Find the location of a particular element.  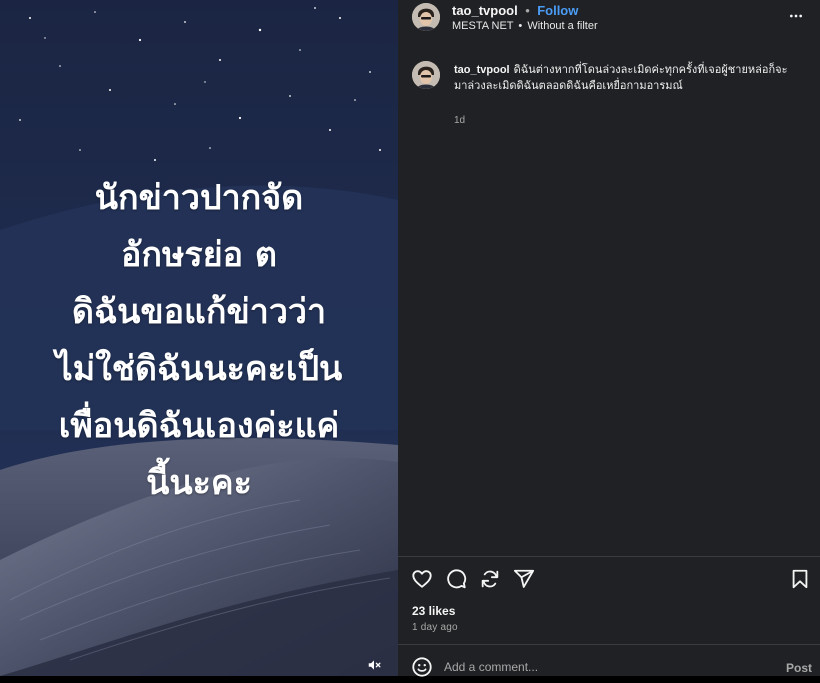

bookmark-icon is located at coordinates (800, 579).